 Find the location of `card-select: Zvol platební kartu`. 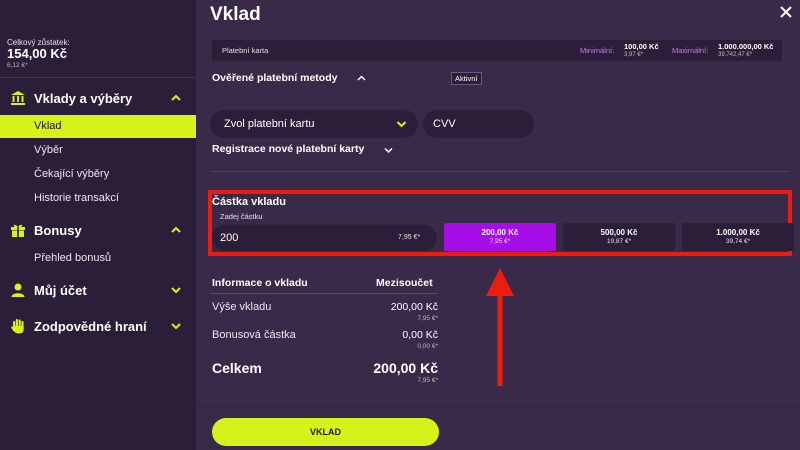

card-select: Zvol platební kartu is located at coordinates (314, 124).